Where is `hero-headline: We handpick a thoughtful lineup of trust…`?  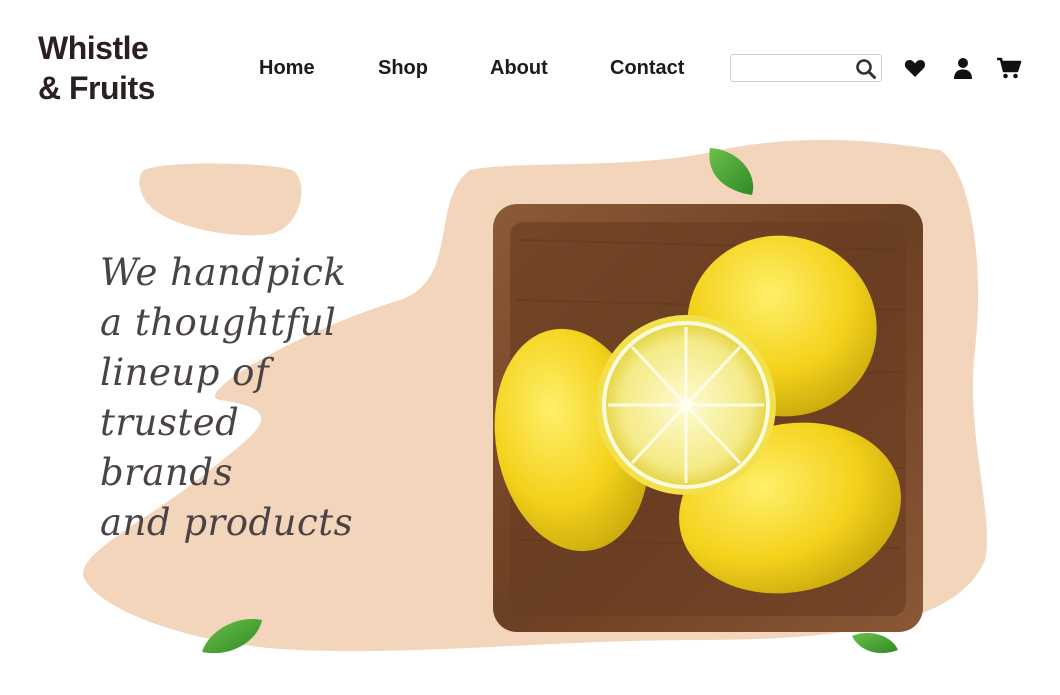 hero-headline: We handpick a thoughtful lineup of trust… is located at coordinates (250, 398).